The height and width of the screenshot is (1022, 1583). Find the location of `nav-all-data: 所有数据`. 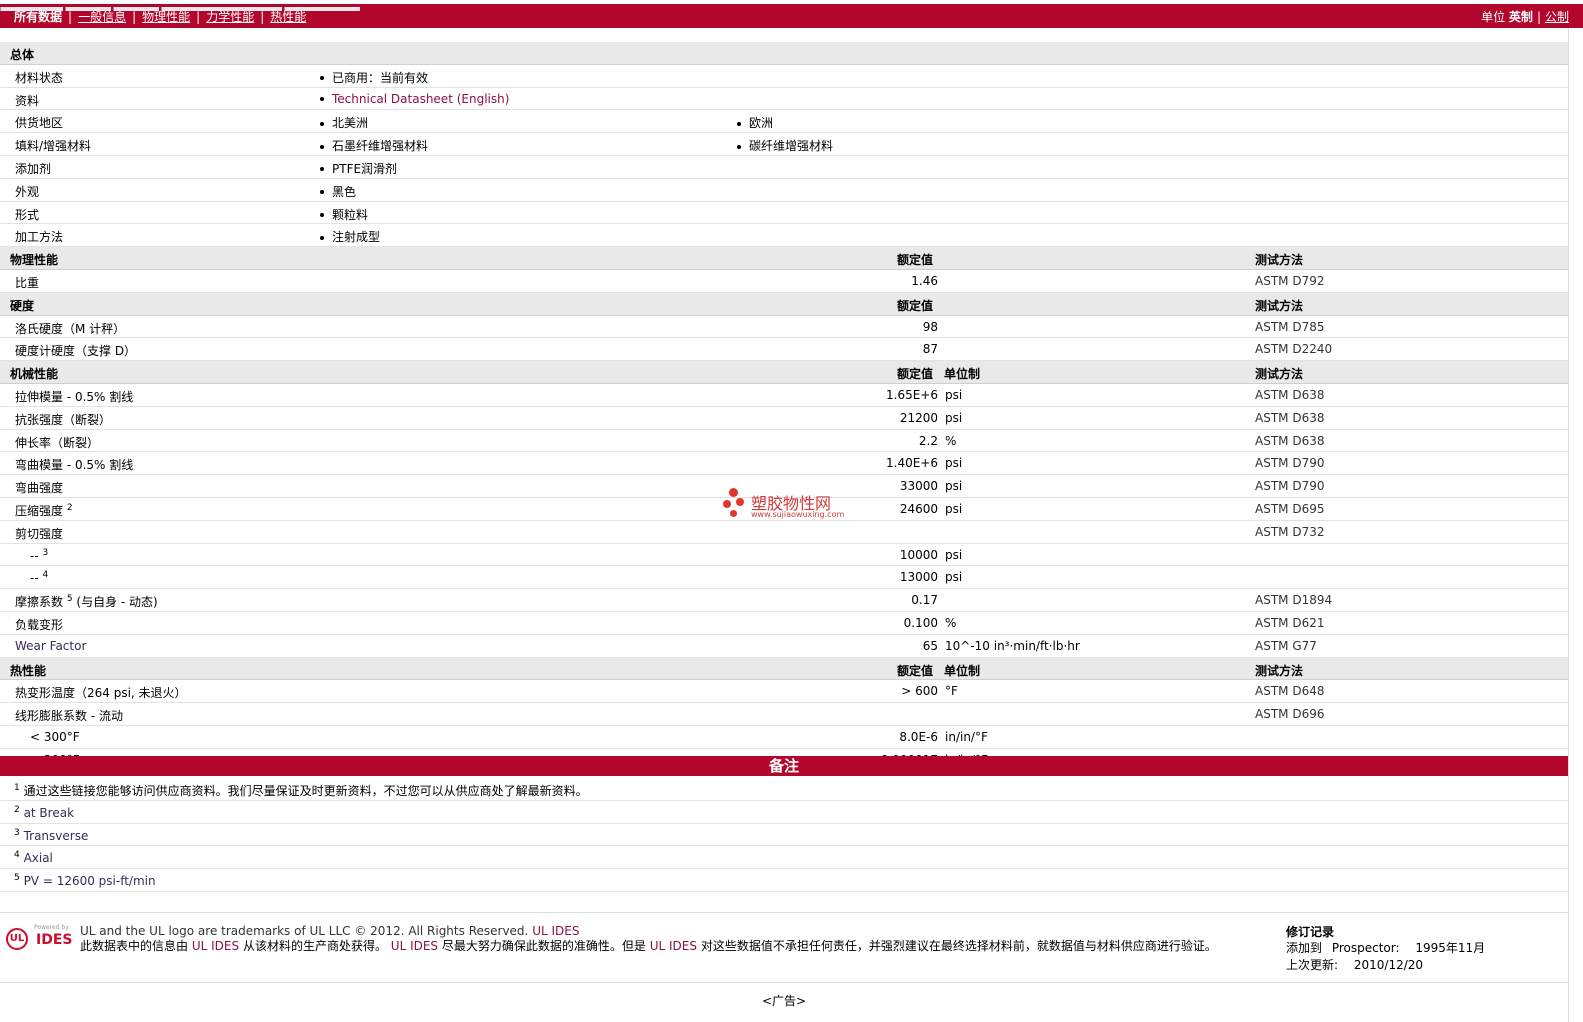

nav-all-data: 所有数据 is located at coordinates (38, 17).